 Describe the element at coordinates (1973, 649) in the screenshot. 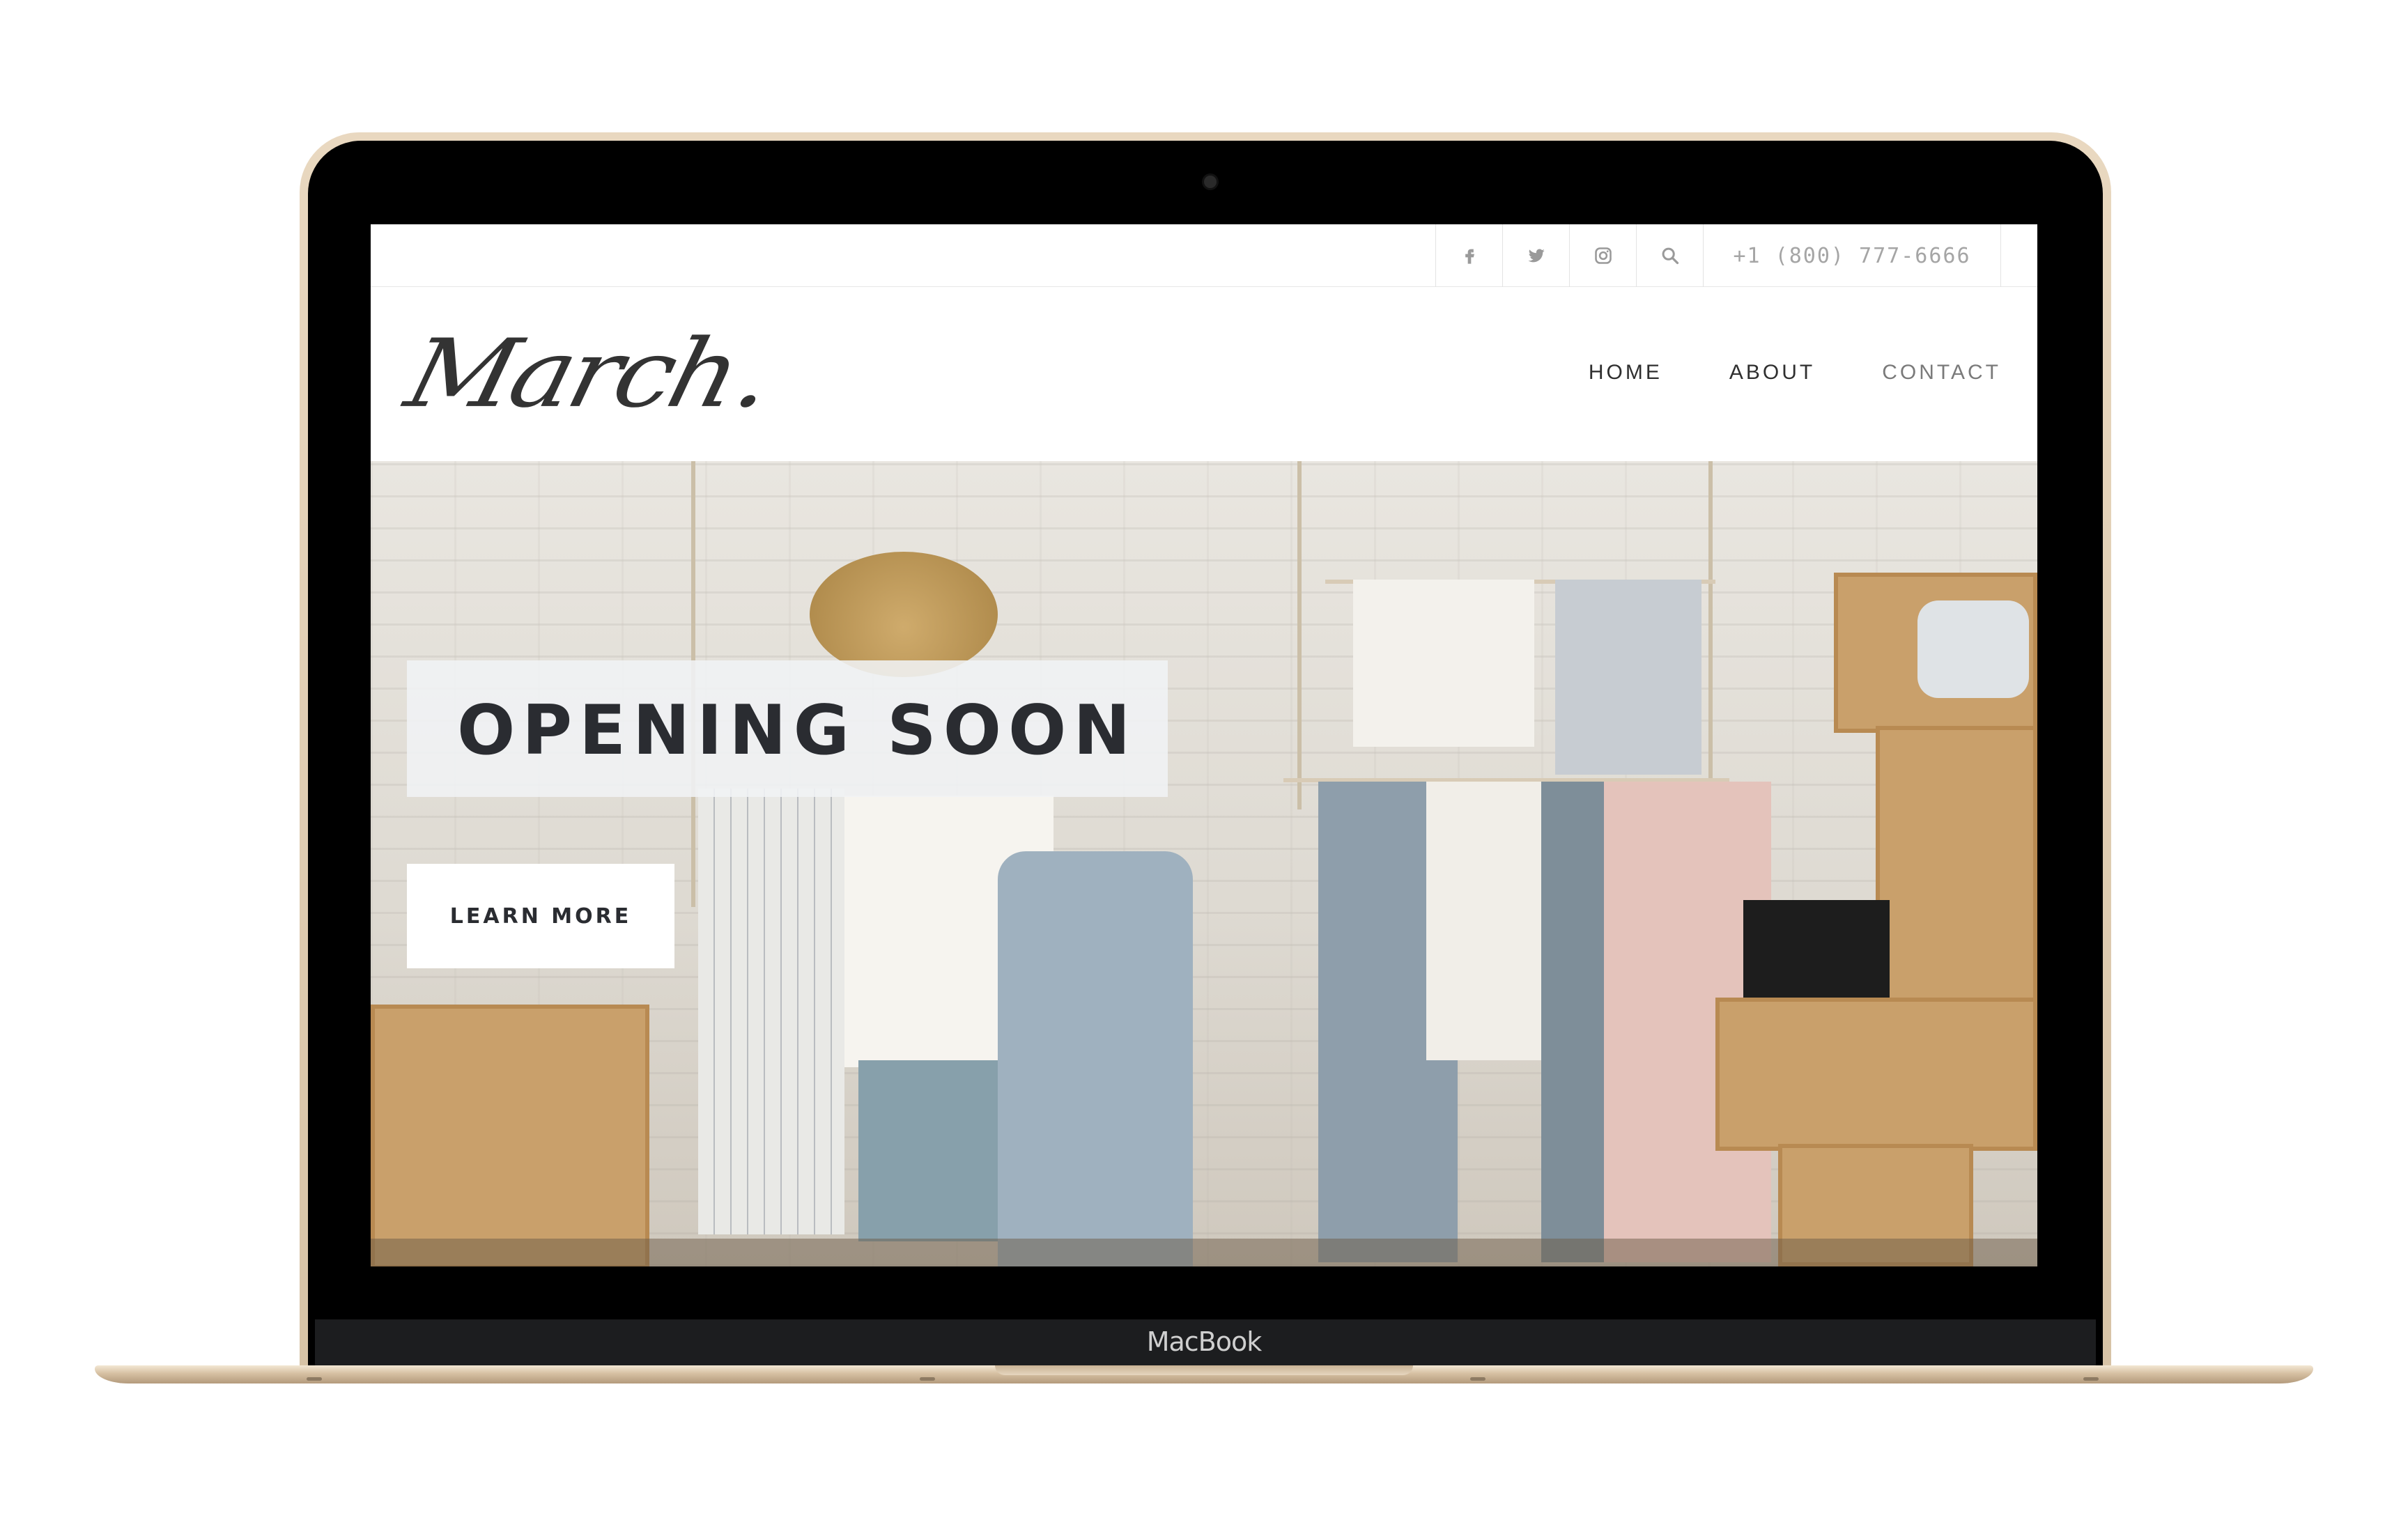

I see `pillow-graphic` at that location.